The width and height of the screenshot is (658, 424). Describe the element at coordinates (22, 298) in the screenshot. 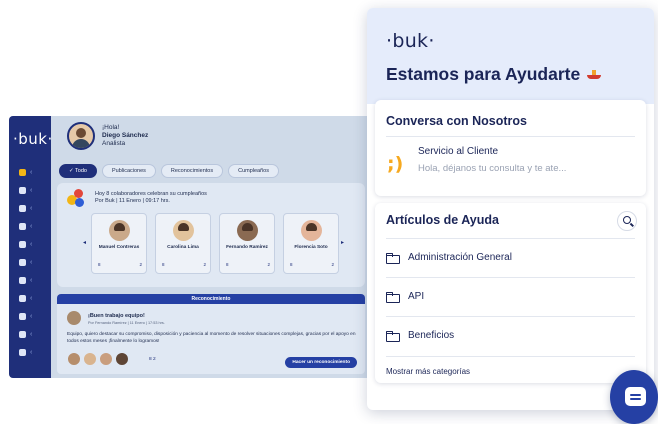

I see `calendar-icon` at that location.